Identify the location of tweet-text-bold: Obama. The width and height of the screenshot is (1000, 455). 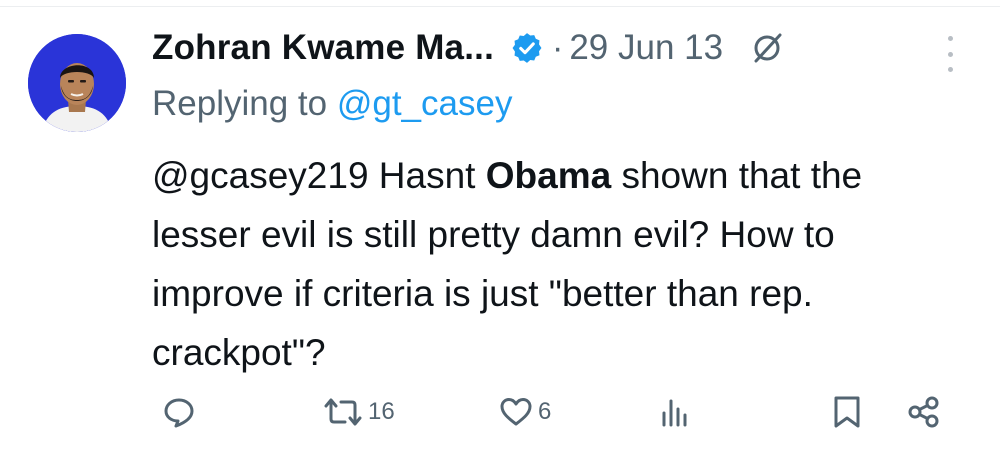
(548, 175).